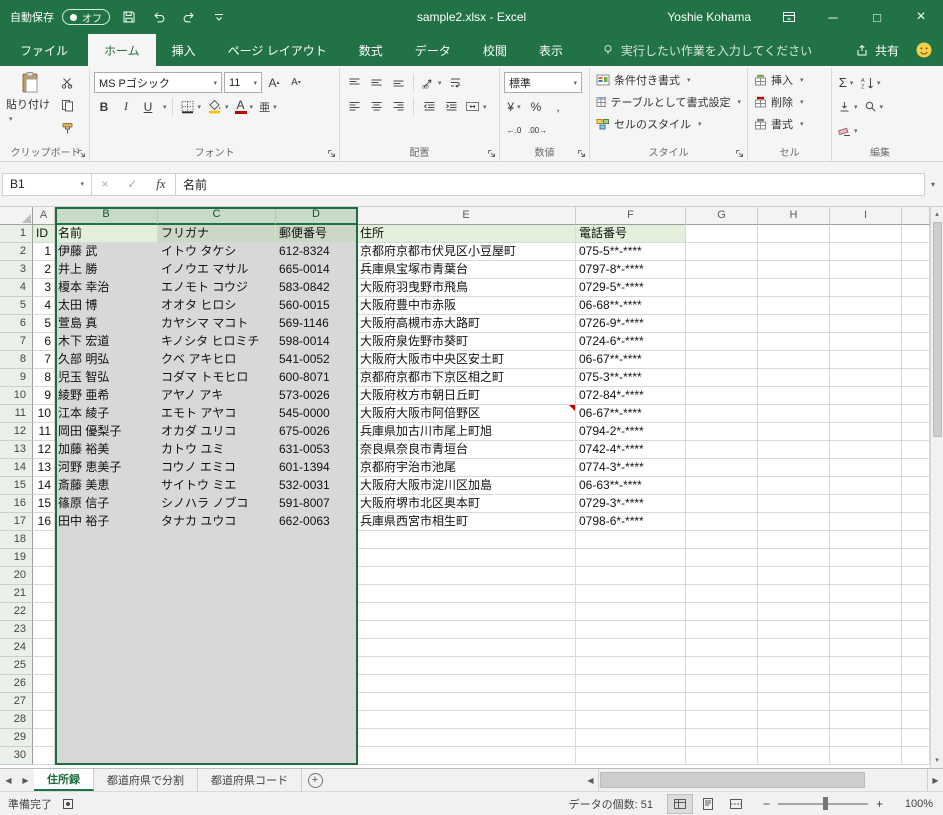 Image resolution: width=943 pixels, height=815 pixels. I want to click on decrease-indent-button, so click(429, 106).